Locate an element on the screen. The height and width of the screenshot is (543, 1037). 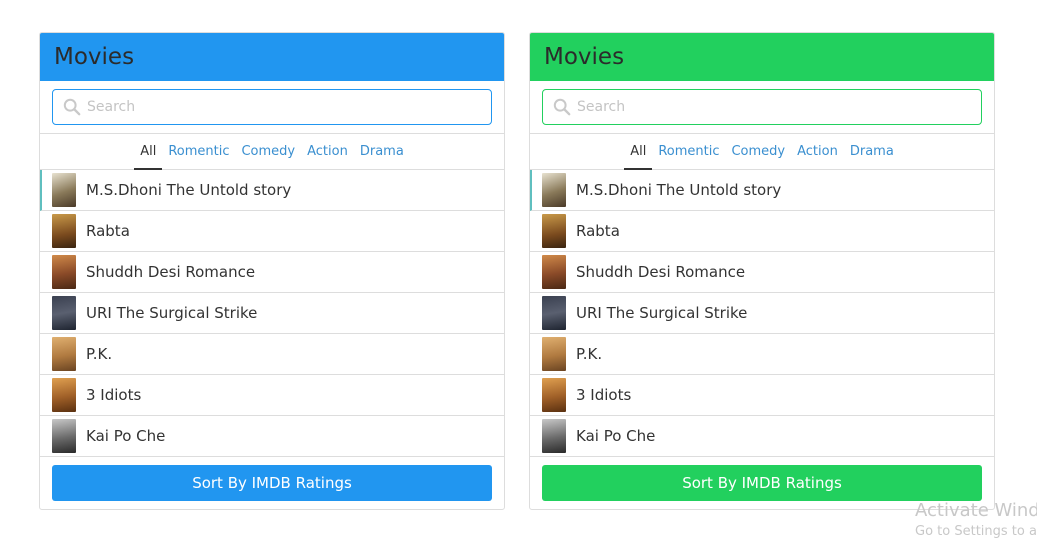
windows-activation-watermark: Activate Wind Go to Settings to a is located at coordinates (976, 521).